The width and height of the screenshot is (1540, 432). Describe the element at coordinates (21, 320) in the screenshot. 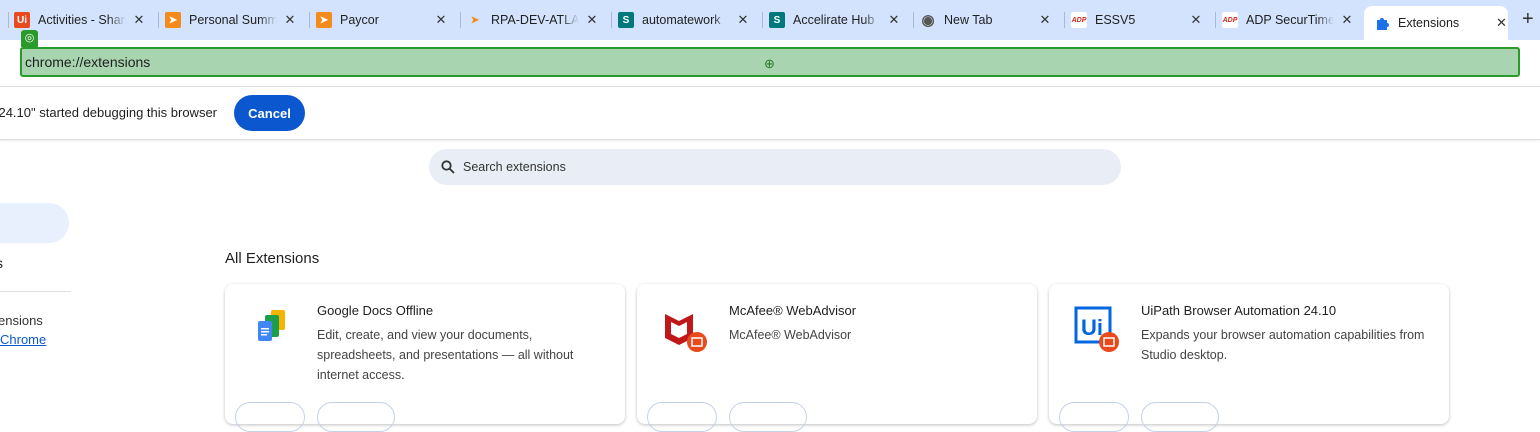

I see `sidebar-text: ensions` at that location.